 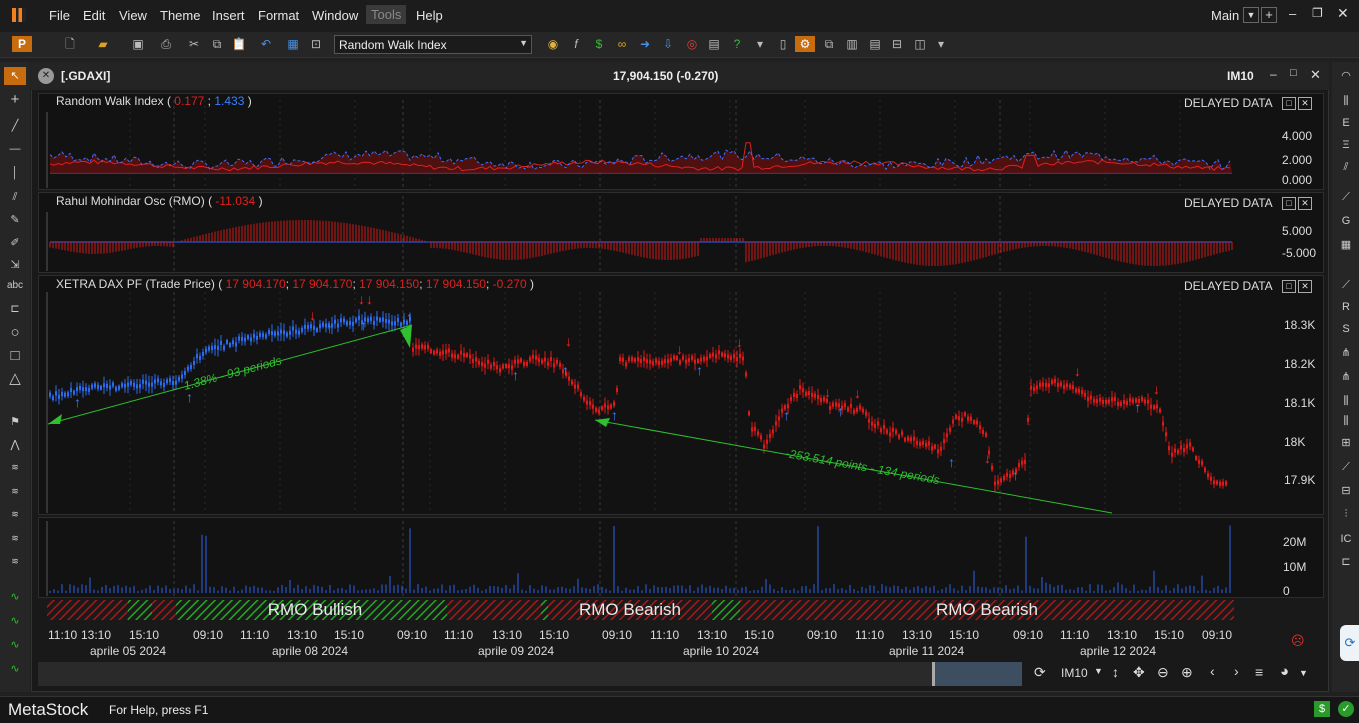 What do you see at coordinates (1346, 443) in the screenshot?
I see `quadrant-icon: ⊞` at bounding box center [1346, 443].